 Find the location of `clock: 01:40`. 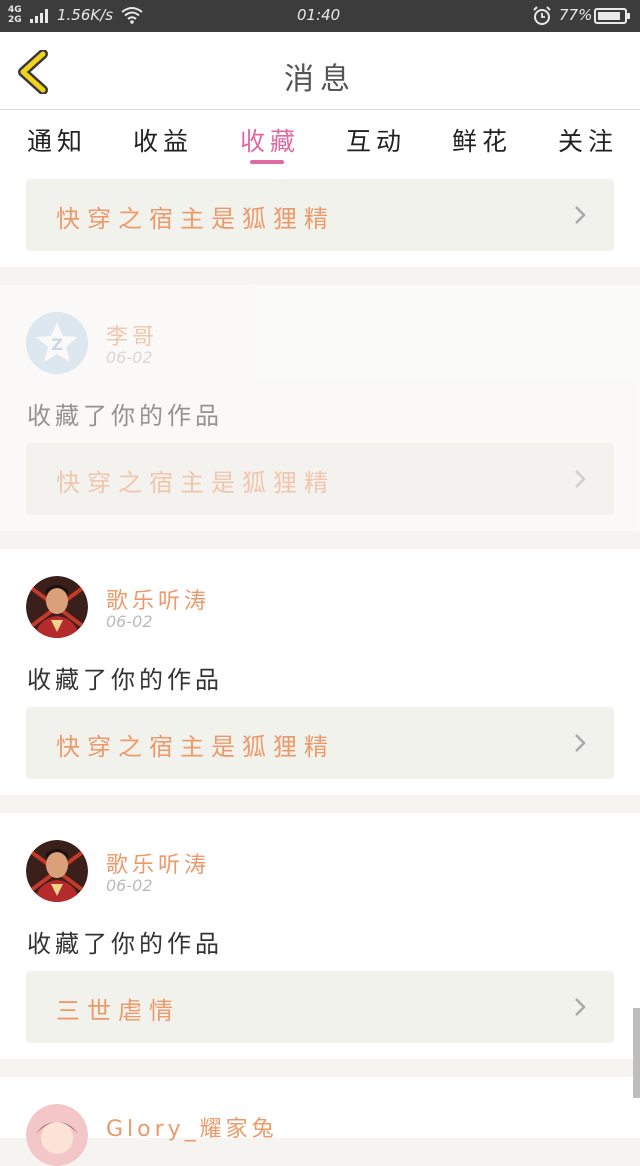

clock: 01:40 is located at coordinates (319, 15).